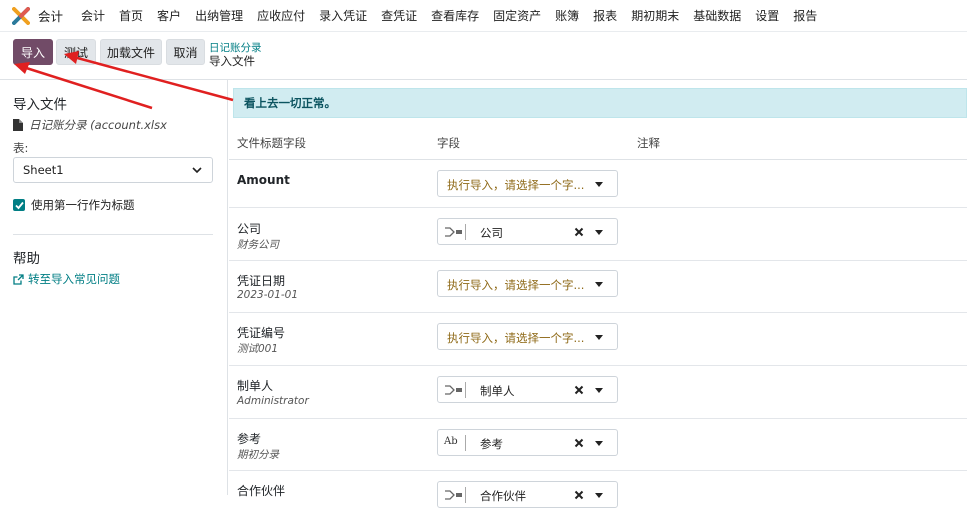 This screenshot has width=967, height=511. I want to click on menu-item: 报告, so click(805, 15).